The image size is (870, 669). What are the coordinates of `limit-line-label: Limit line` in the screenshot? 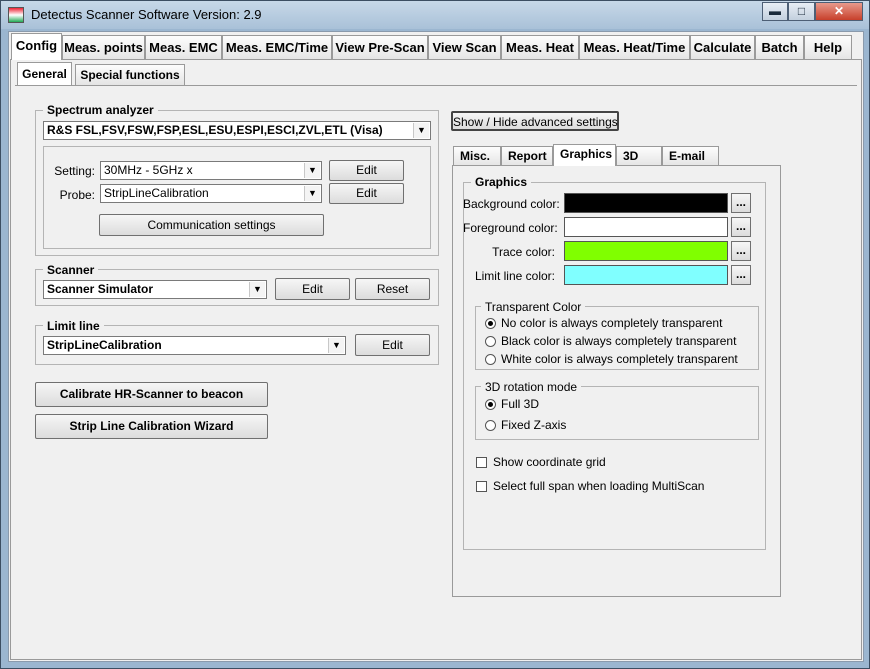 It's located at (73, 326).